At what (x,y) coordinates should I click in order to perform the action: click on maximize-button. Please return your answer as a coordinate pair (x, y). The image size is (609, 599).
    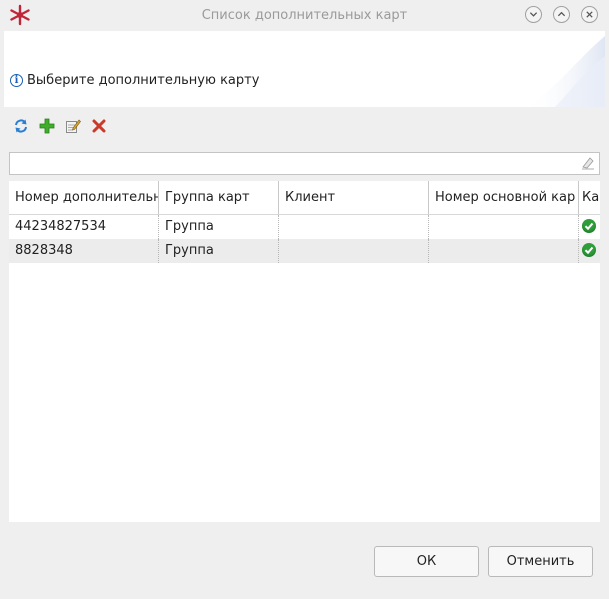
    Looking at the image, I should click on (561, 14).